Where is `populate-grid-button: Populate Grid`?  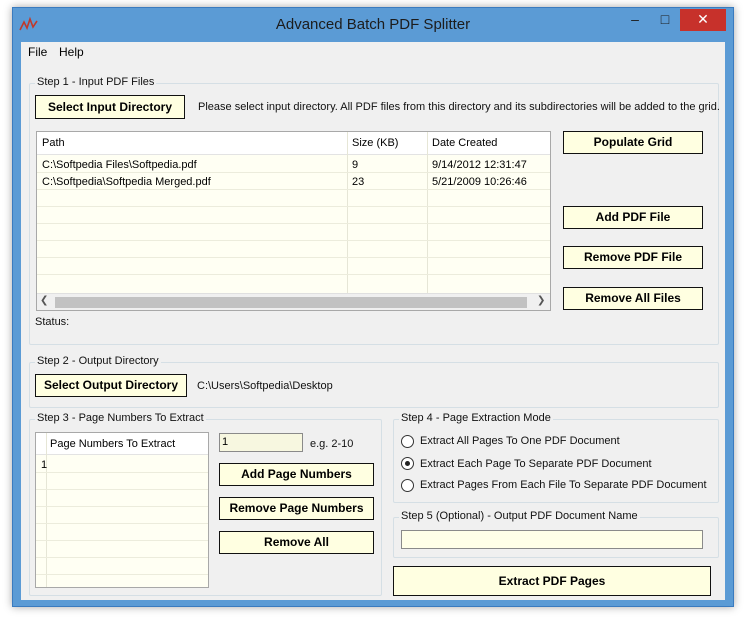 populate-grid-button: Populate Grid is located at coordinates (633, 142).